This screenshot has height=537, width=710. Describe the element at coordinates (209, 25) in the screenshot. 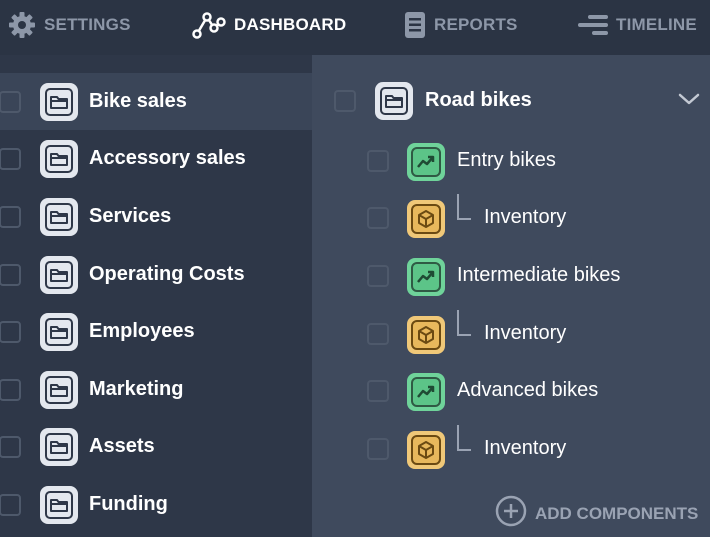

I see `graph-nodes-icon` at that location.